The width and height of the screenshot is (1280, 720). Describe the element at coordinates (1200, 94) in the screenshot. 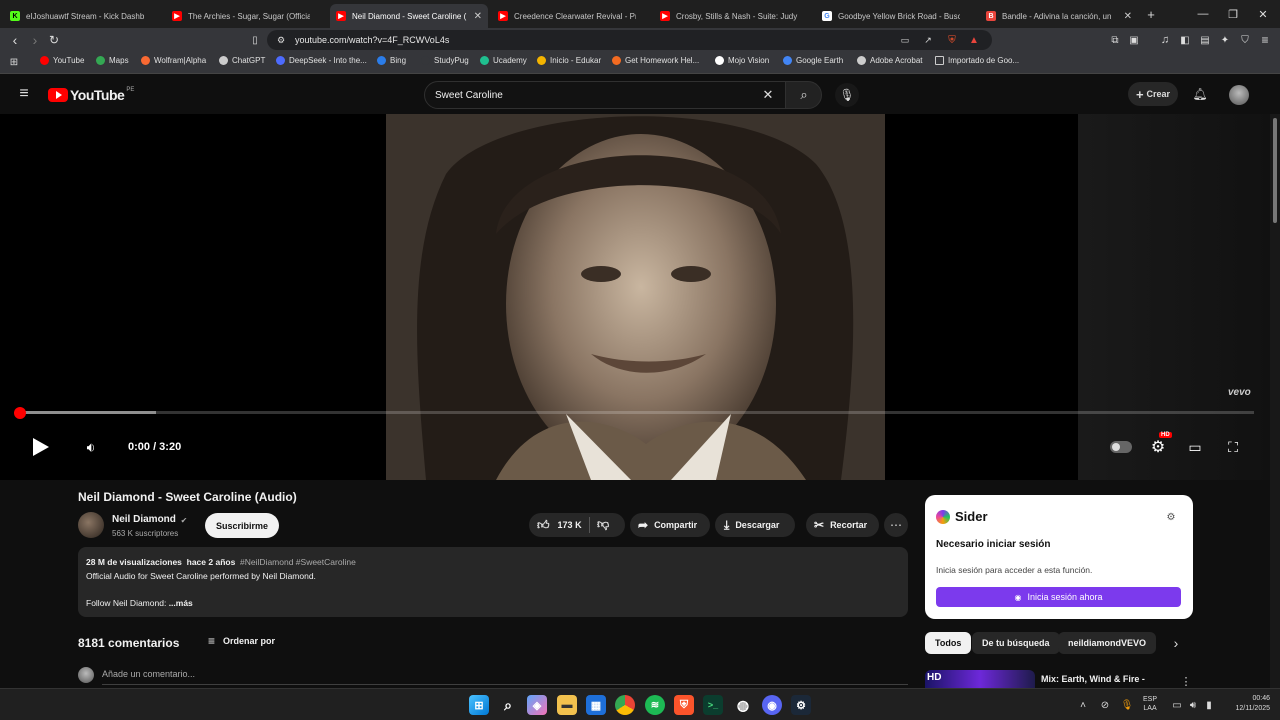

I see `notifications-bell-icon: 🔔︎` at that location.